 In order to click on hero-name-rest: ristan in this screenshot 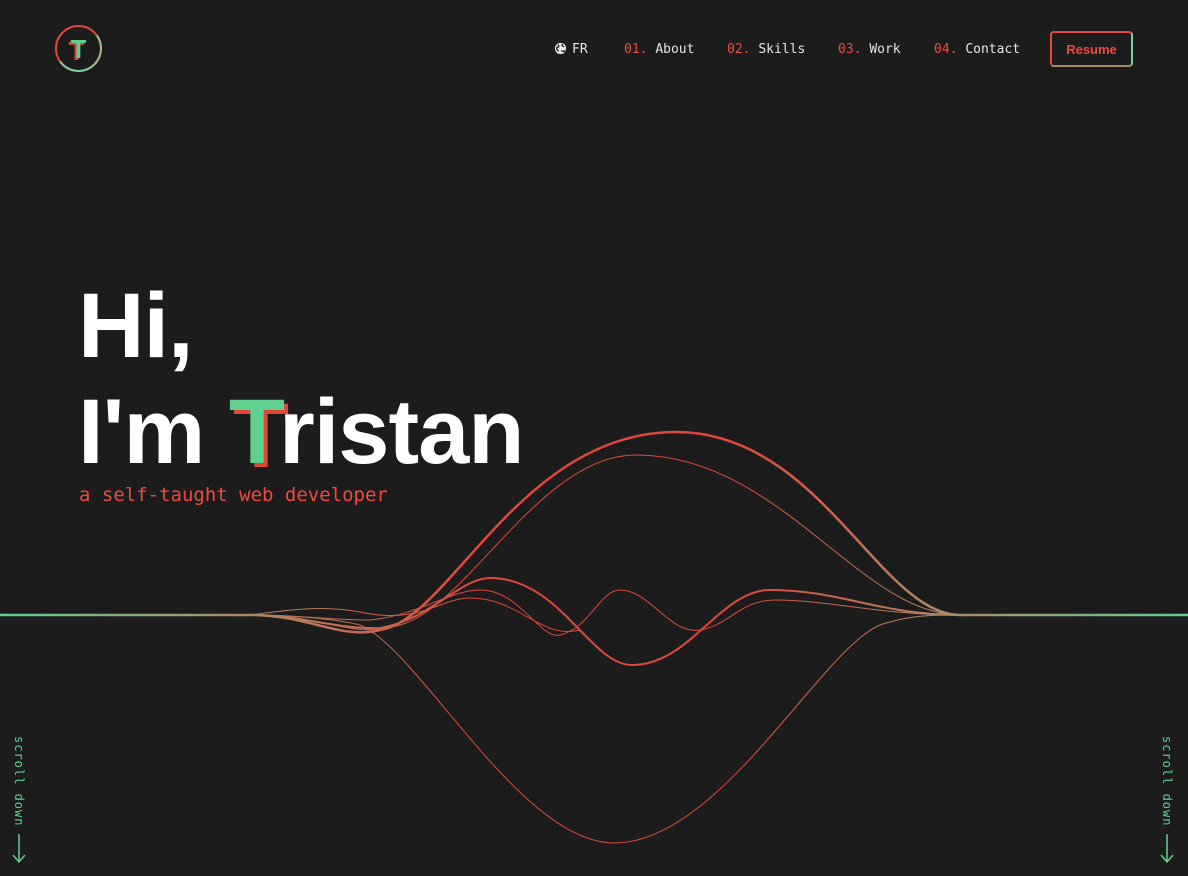, I will do `click(401, 432)`.